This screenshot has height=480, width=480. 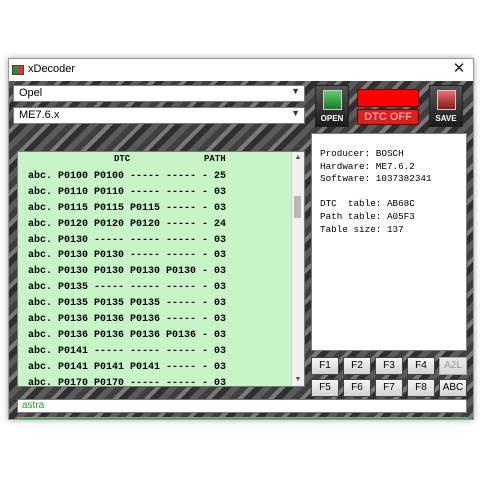 What do you see at coordinates (446, 100) in the screenshot?
I see `save-icon` at bounding box center [446, 100].